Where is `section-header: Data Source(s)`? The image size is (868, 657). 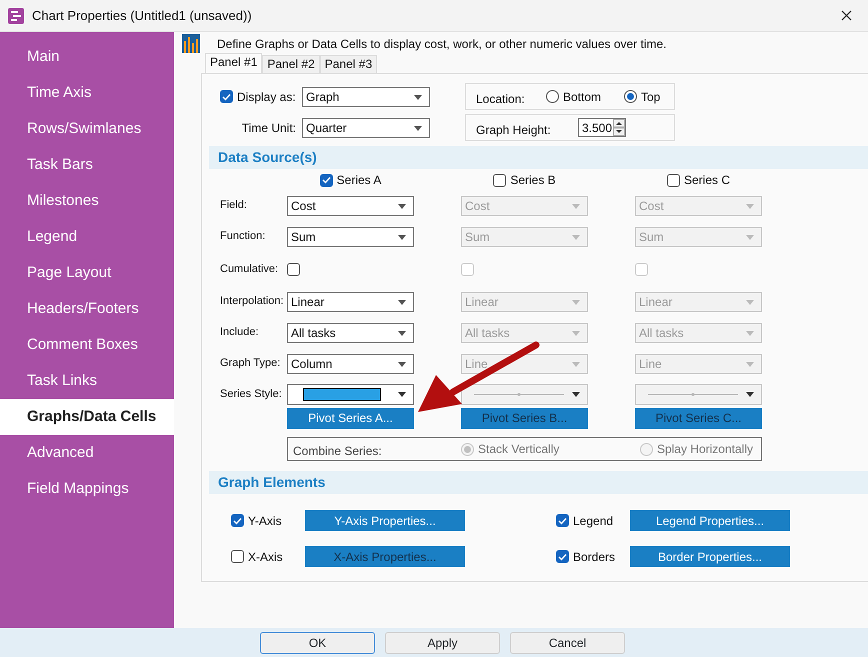
section-header: Data Source(s) is located at coordinates (538, 157).